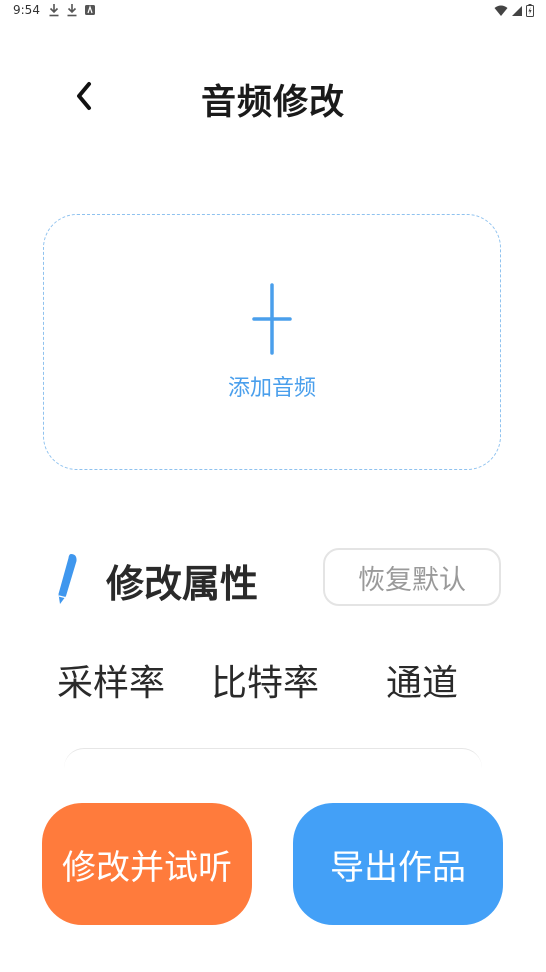 This screenshot has height=972, width=546. I want to click on plus-icon, so click(272, 319).